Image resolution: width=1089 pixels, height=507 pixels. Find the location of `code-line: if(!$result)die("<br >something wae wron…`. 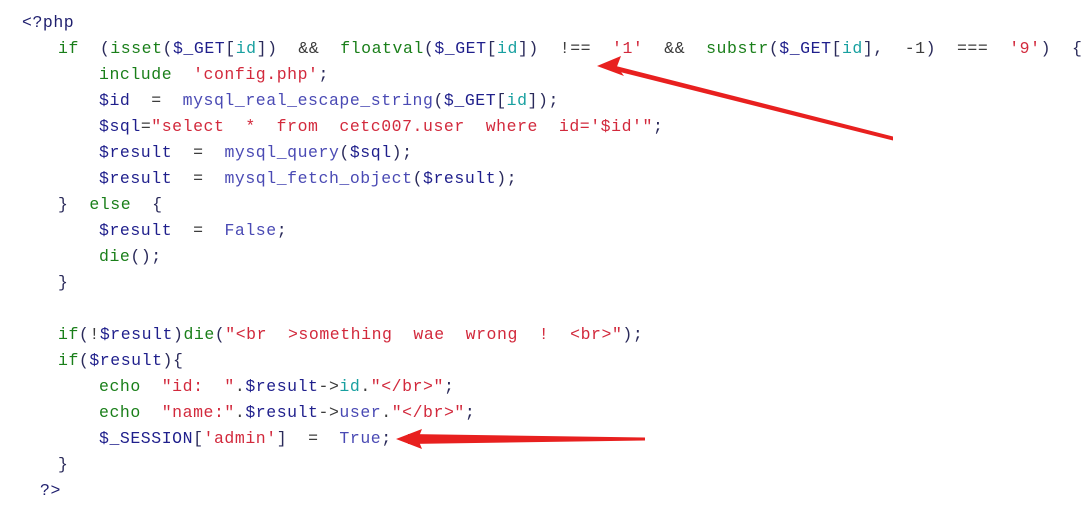

code-line: if(!$result)die("<br >something wae wron… is located at coordinates (351, 334).